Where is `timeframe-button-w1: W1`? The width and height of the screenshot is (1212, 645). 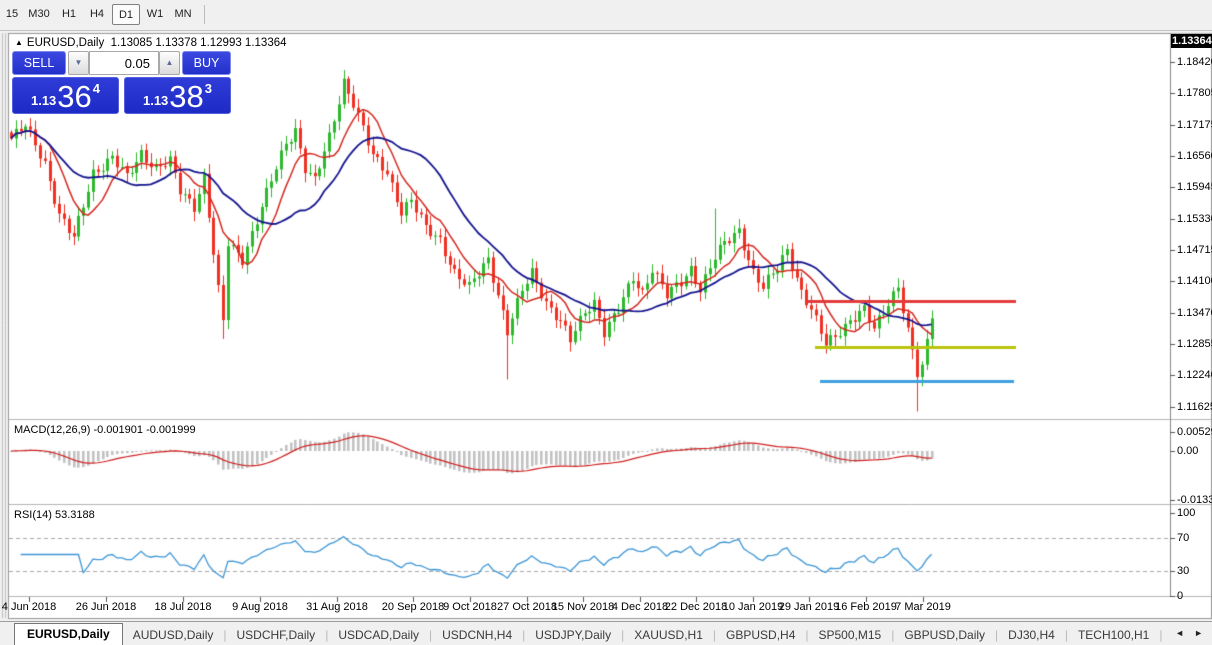 timeframe-button-w1: W1 is located at coordinates (155, 14).